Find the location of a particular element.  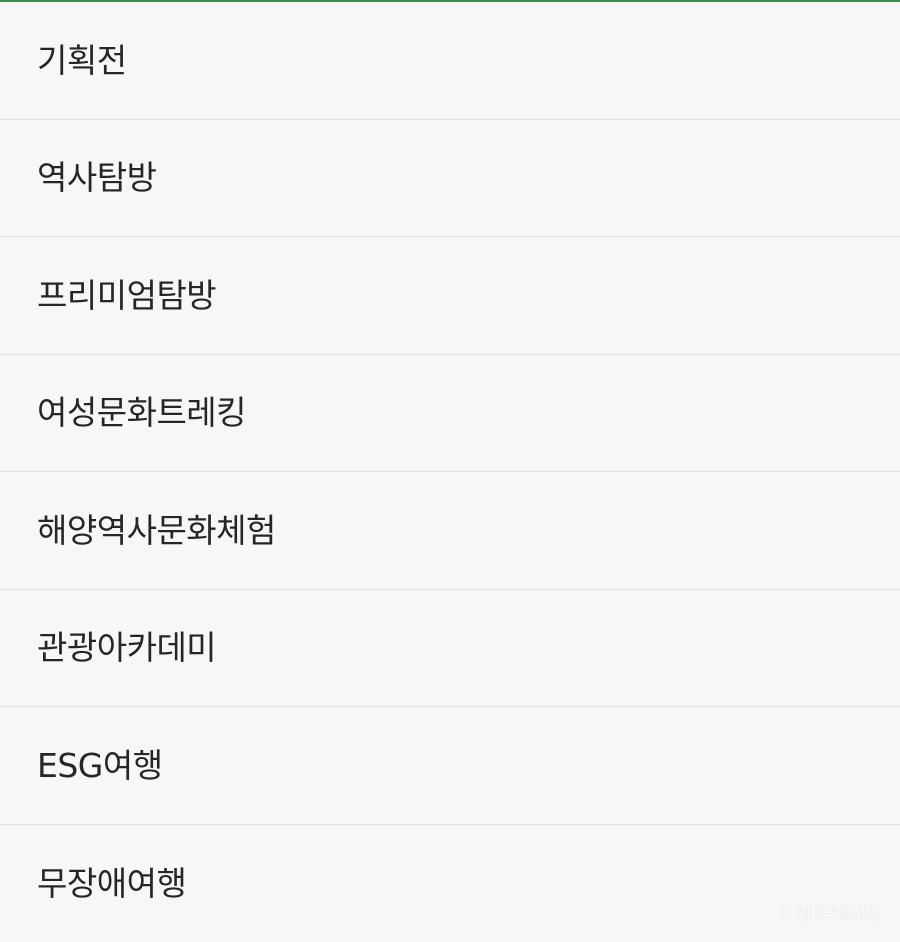

menu-item-label: 무장애여행 is located at coordinates (111, 883).